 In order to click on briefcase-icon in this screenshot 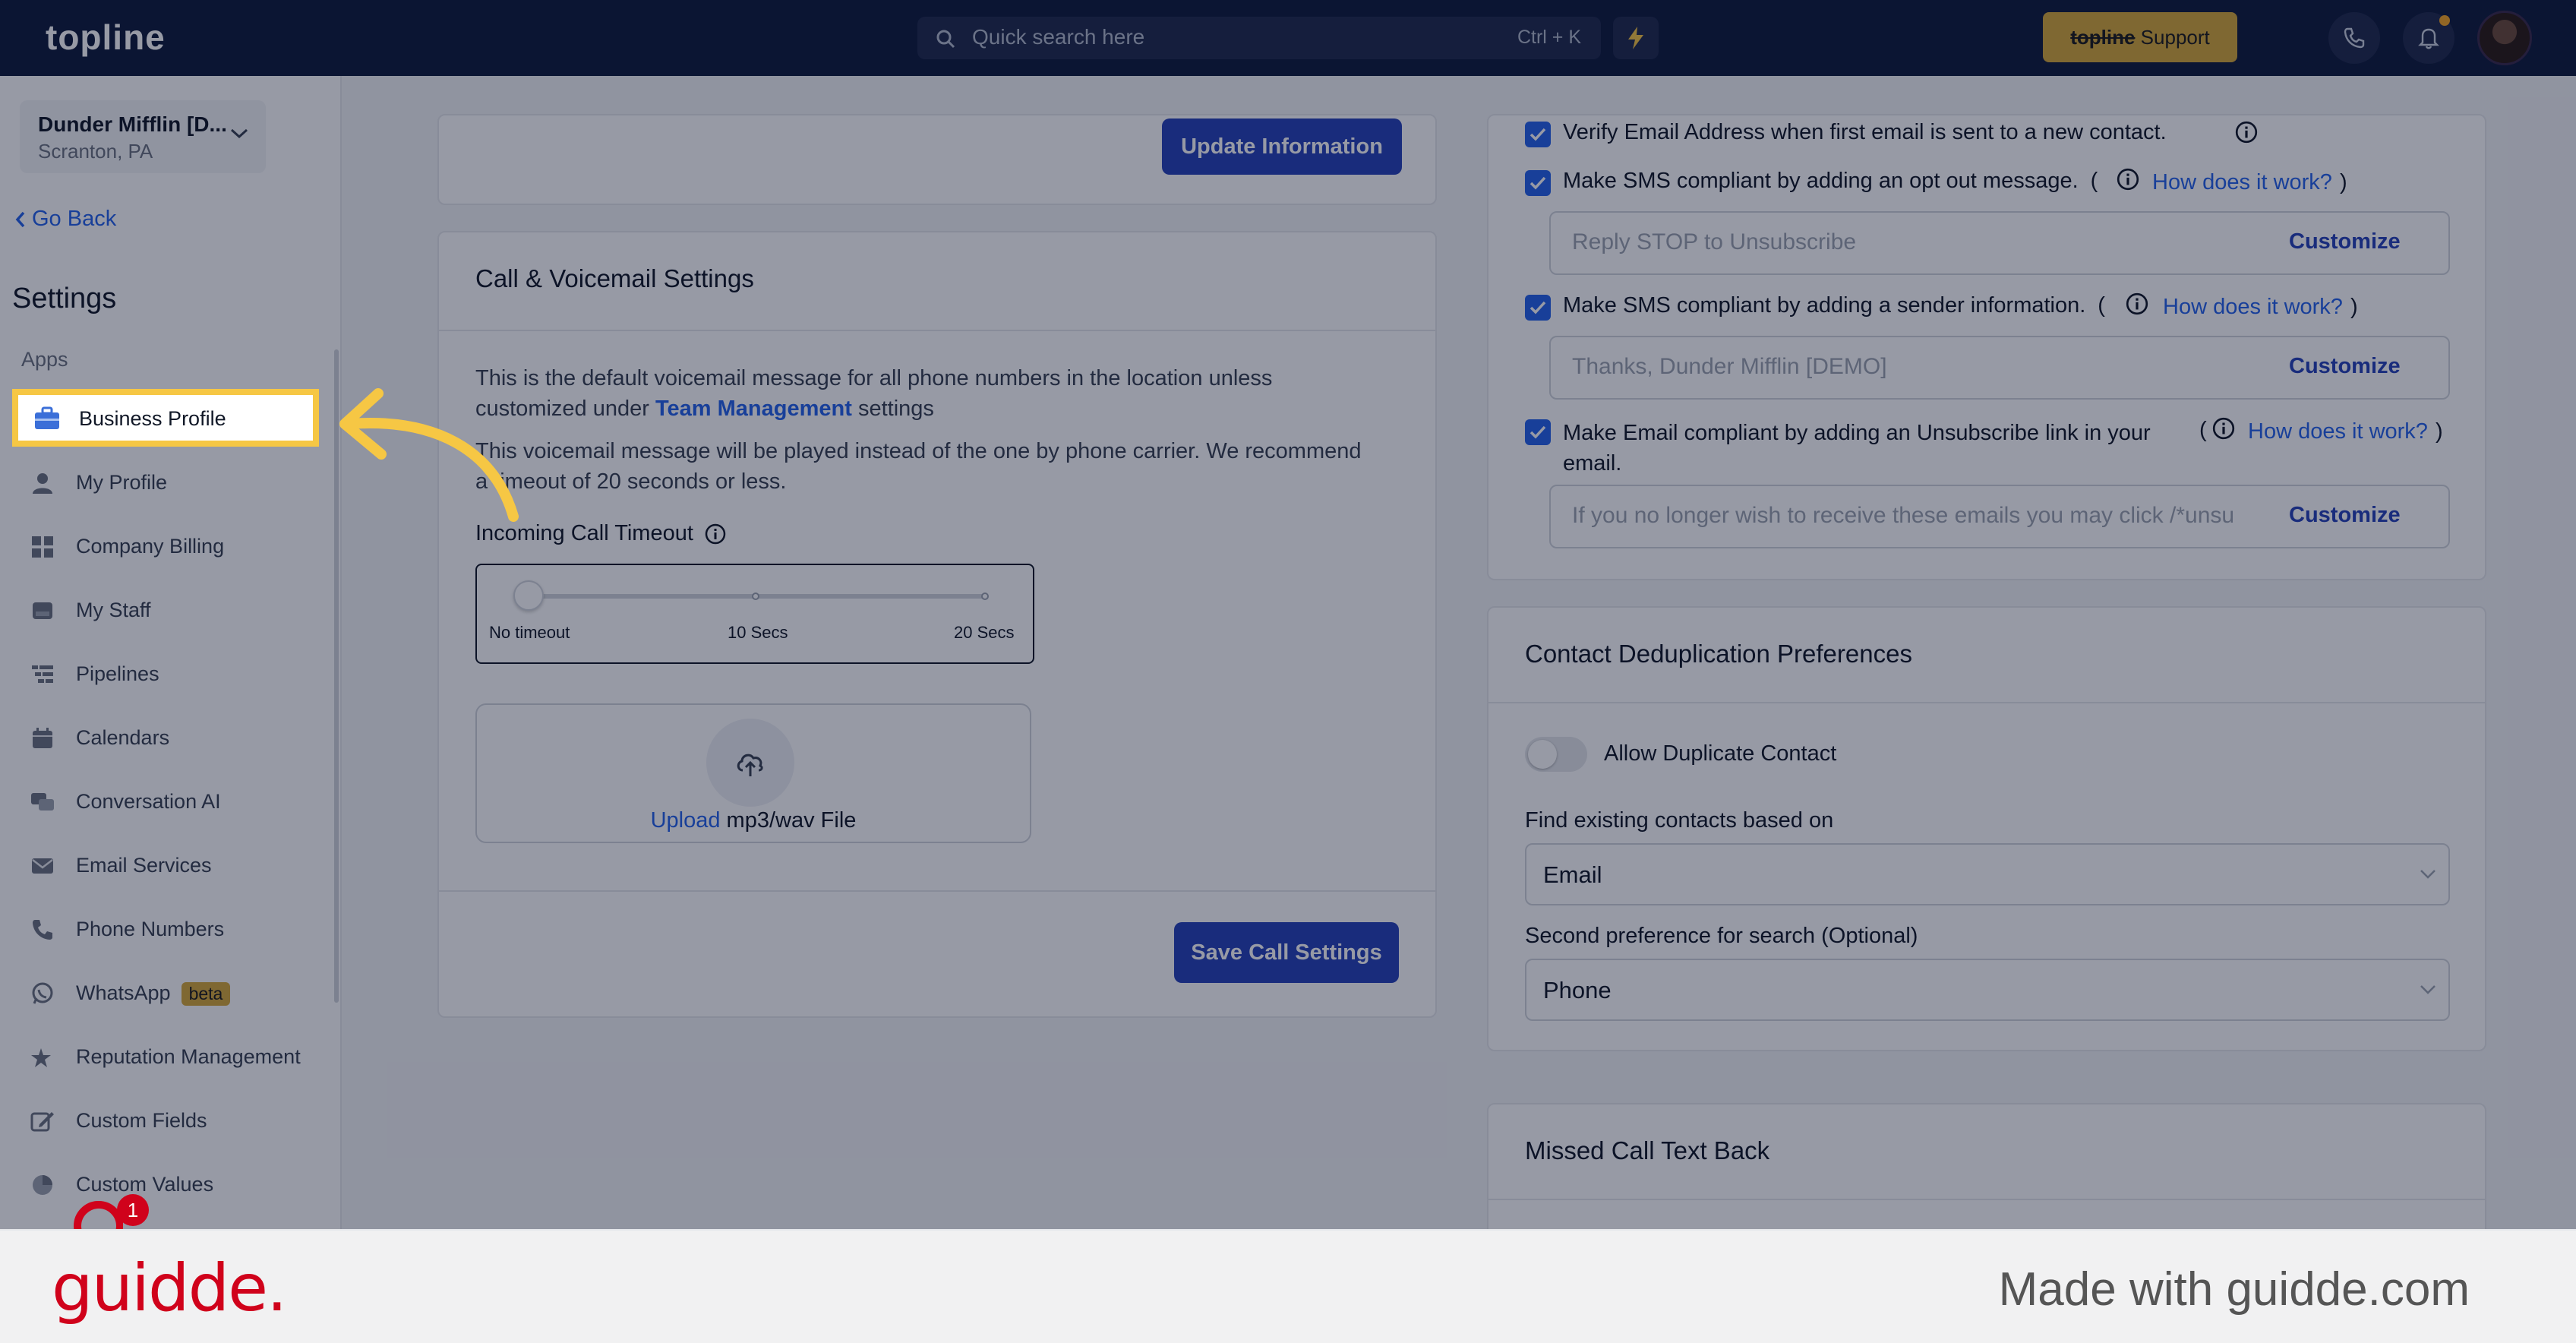, I will do `click(47, 418)`.